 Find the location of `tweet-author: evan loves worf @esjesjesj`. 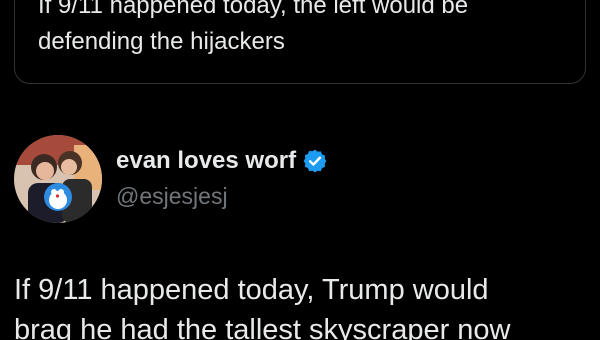

tweet-author: evan loves worf @esjesjesj is located at coordinates (171, 179).